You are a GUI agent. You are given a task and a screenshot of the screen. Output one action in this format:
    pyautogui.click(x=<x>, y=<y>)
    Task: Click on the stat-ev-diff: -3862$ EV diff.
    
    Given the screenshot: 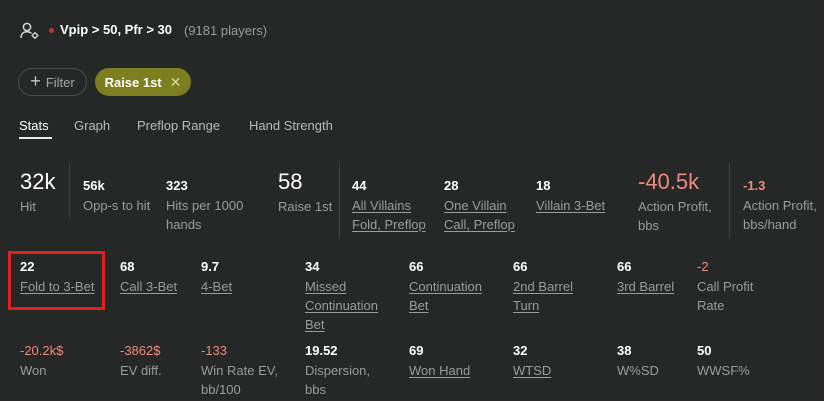 What is the action you would take?
    pyautogui.click(x=141, y=362)
    